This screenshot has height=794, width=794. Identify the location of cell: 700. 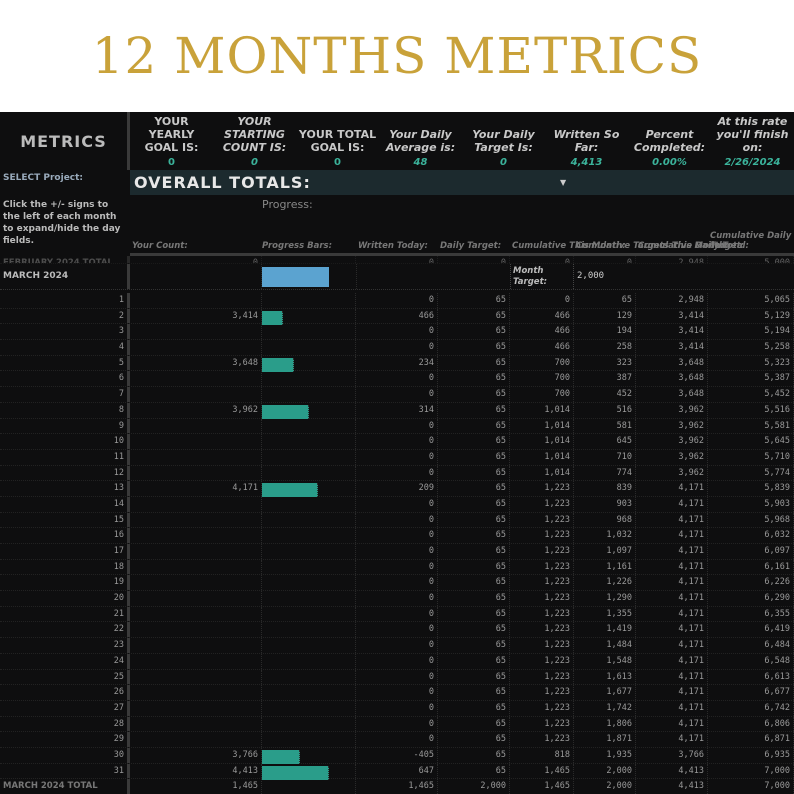
(542, 363).